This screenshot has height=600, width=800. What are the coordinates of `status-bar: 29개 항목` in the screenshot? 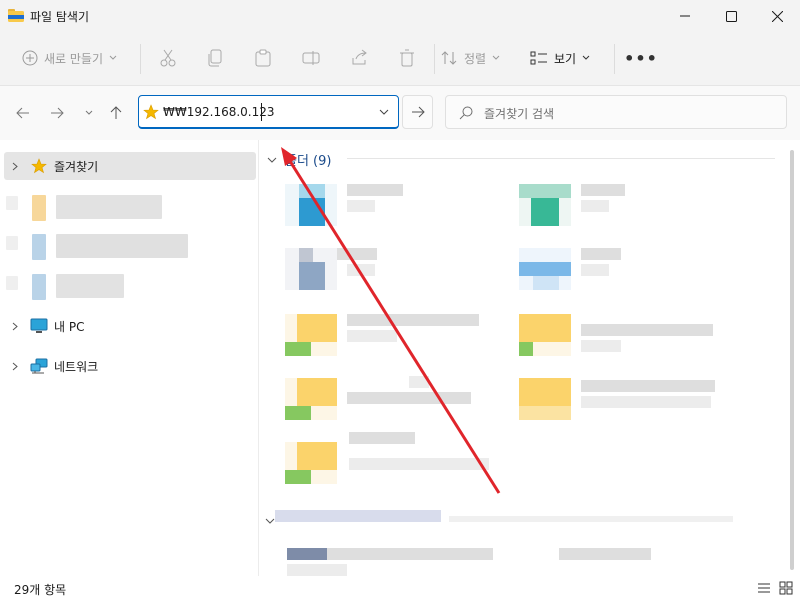 It's located at (400, 588).